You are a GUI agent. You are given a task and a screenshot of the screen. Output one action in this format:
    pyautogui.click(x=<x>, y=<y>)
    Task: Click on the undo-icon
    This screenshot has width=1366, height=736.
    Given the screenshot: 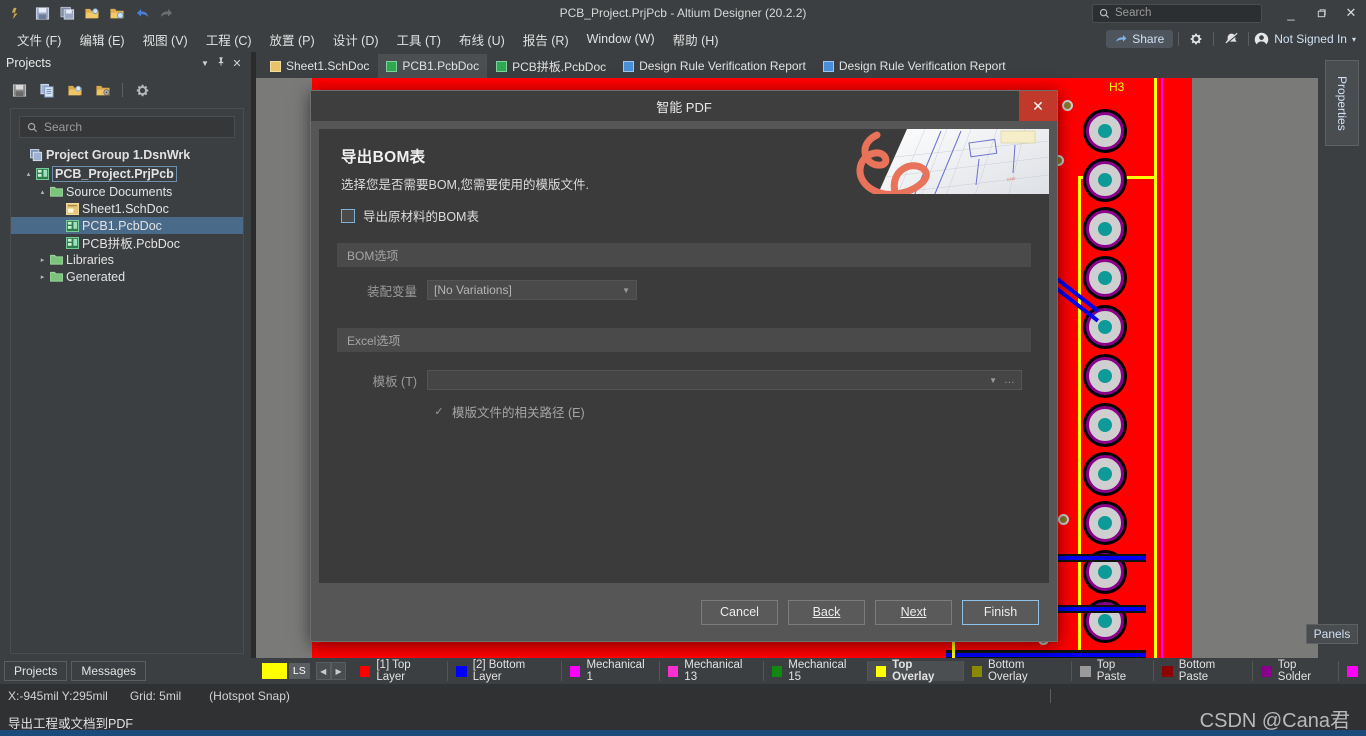 What is the action you would take?
    pyautogui.click(x=142, y=13)
    